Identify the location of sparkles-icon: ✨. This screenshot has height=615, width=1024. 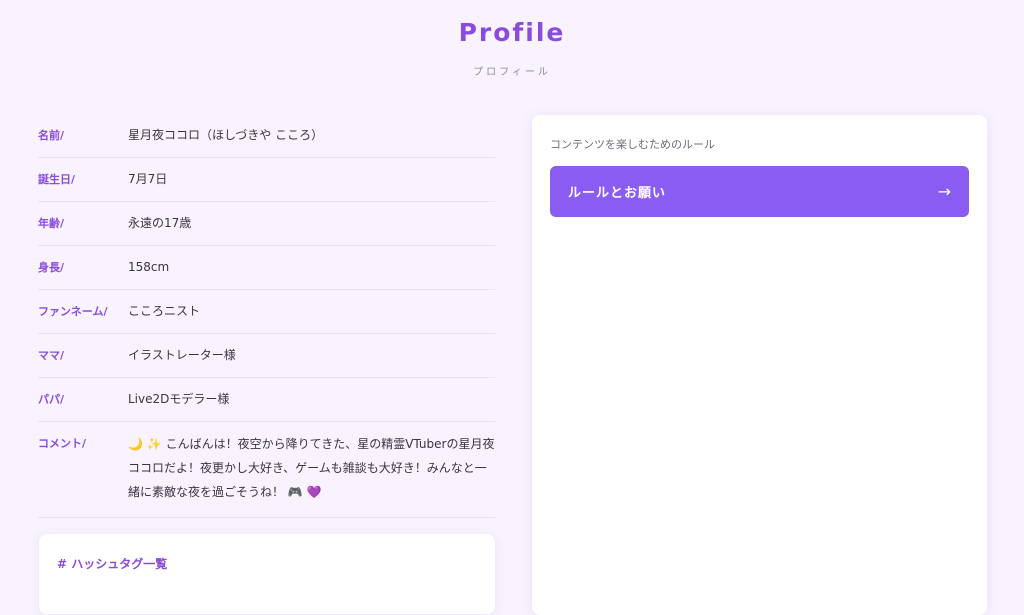
(154, 444).